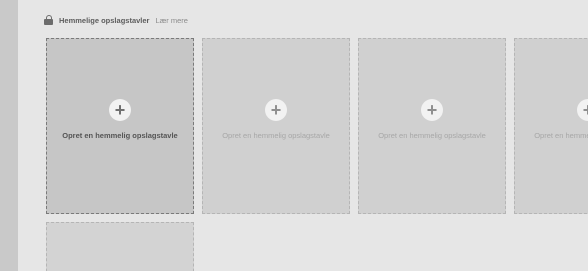 This screenshot has height=271, width=588. I want to click on learn-more-link: Lær mere, so click(171, 20).